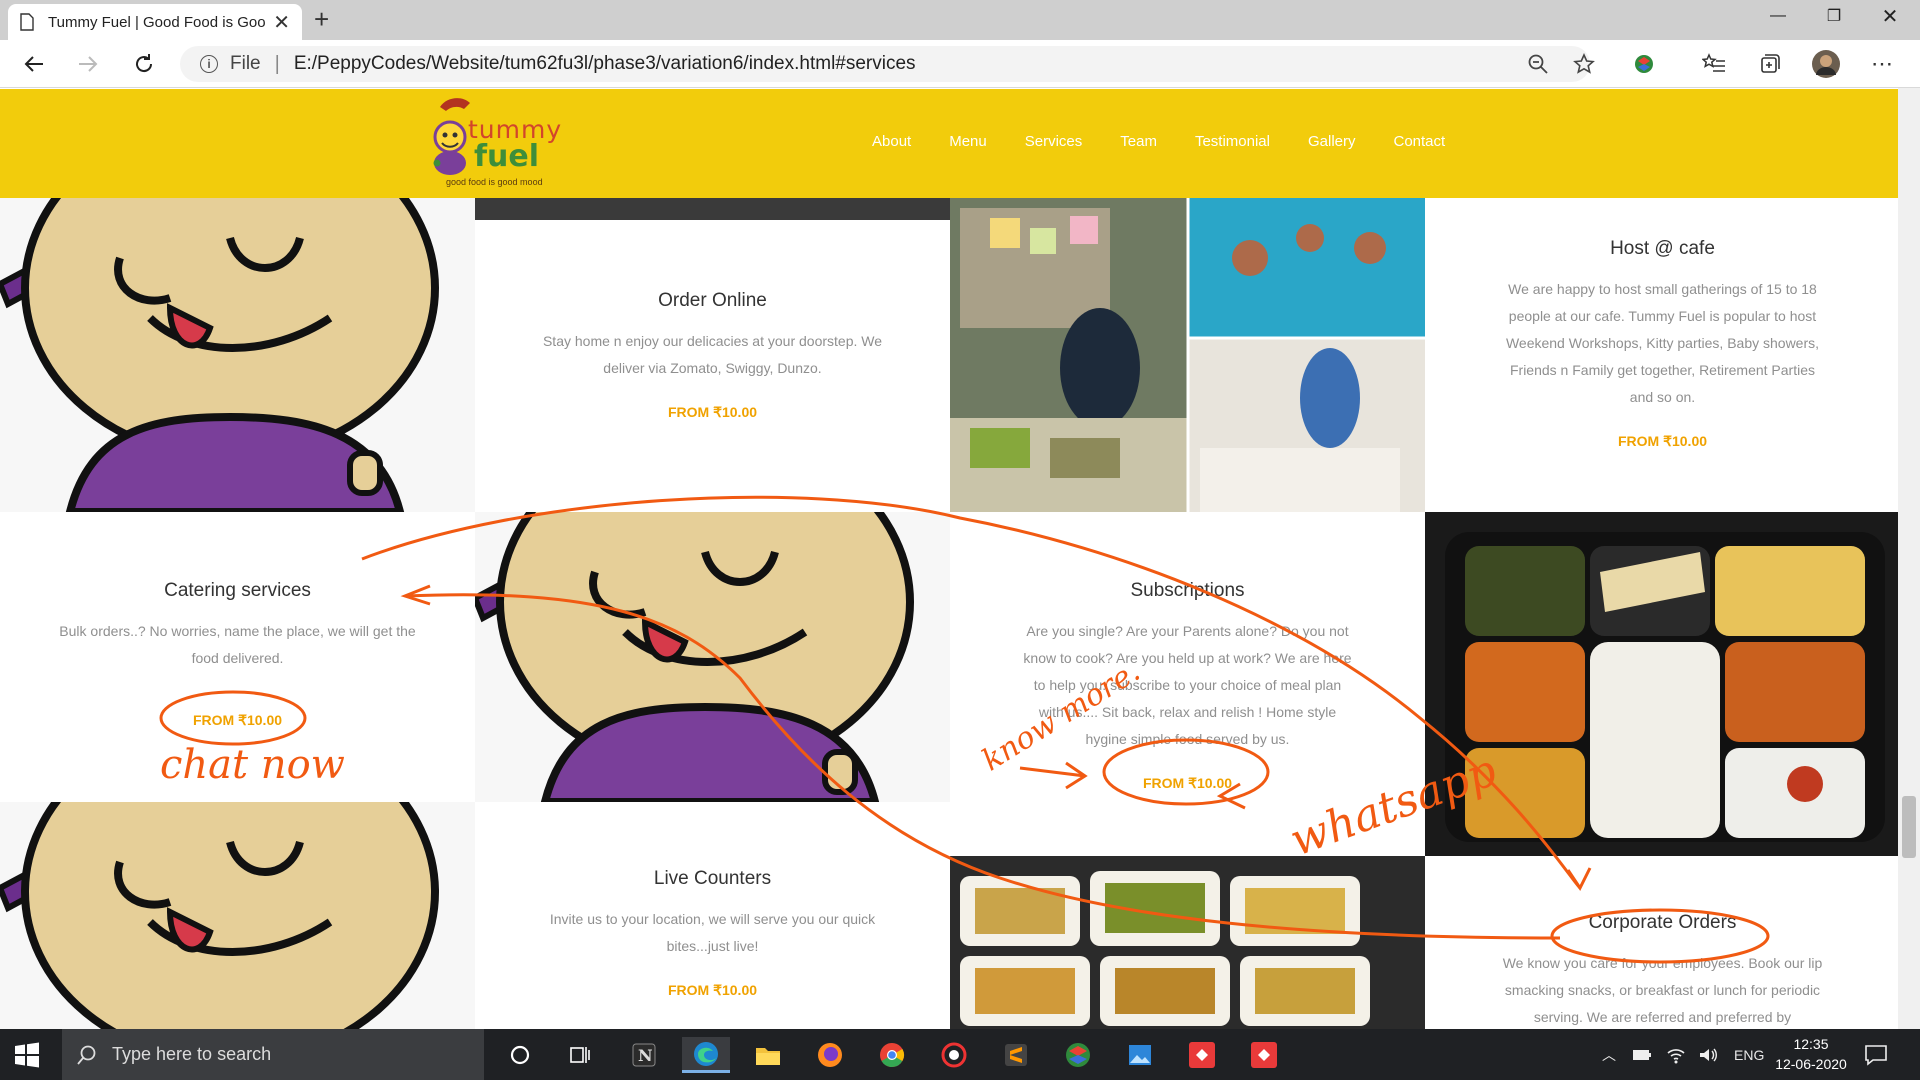 The width and height of the screenshot is (1920, 1080). I want to click on window-close-icon: ✕, so click(1890, 16).